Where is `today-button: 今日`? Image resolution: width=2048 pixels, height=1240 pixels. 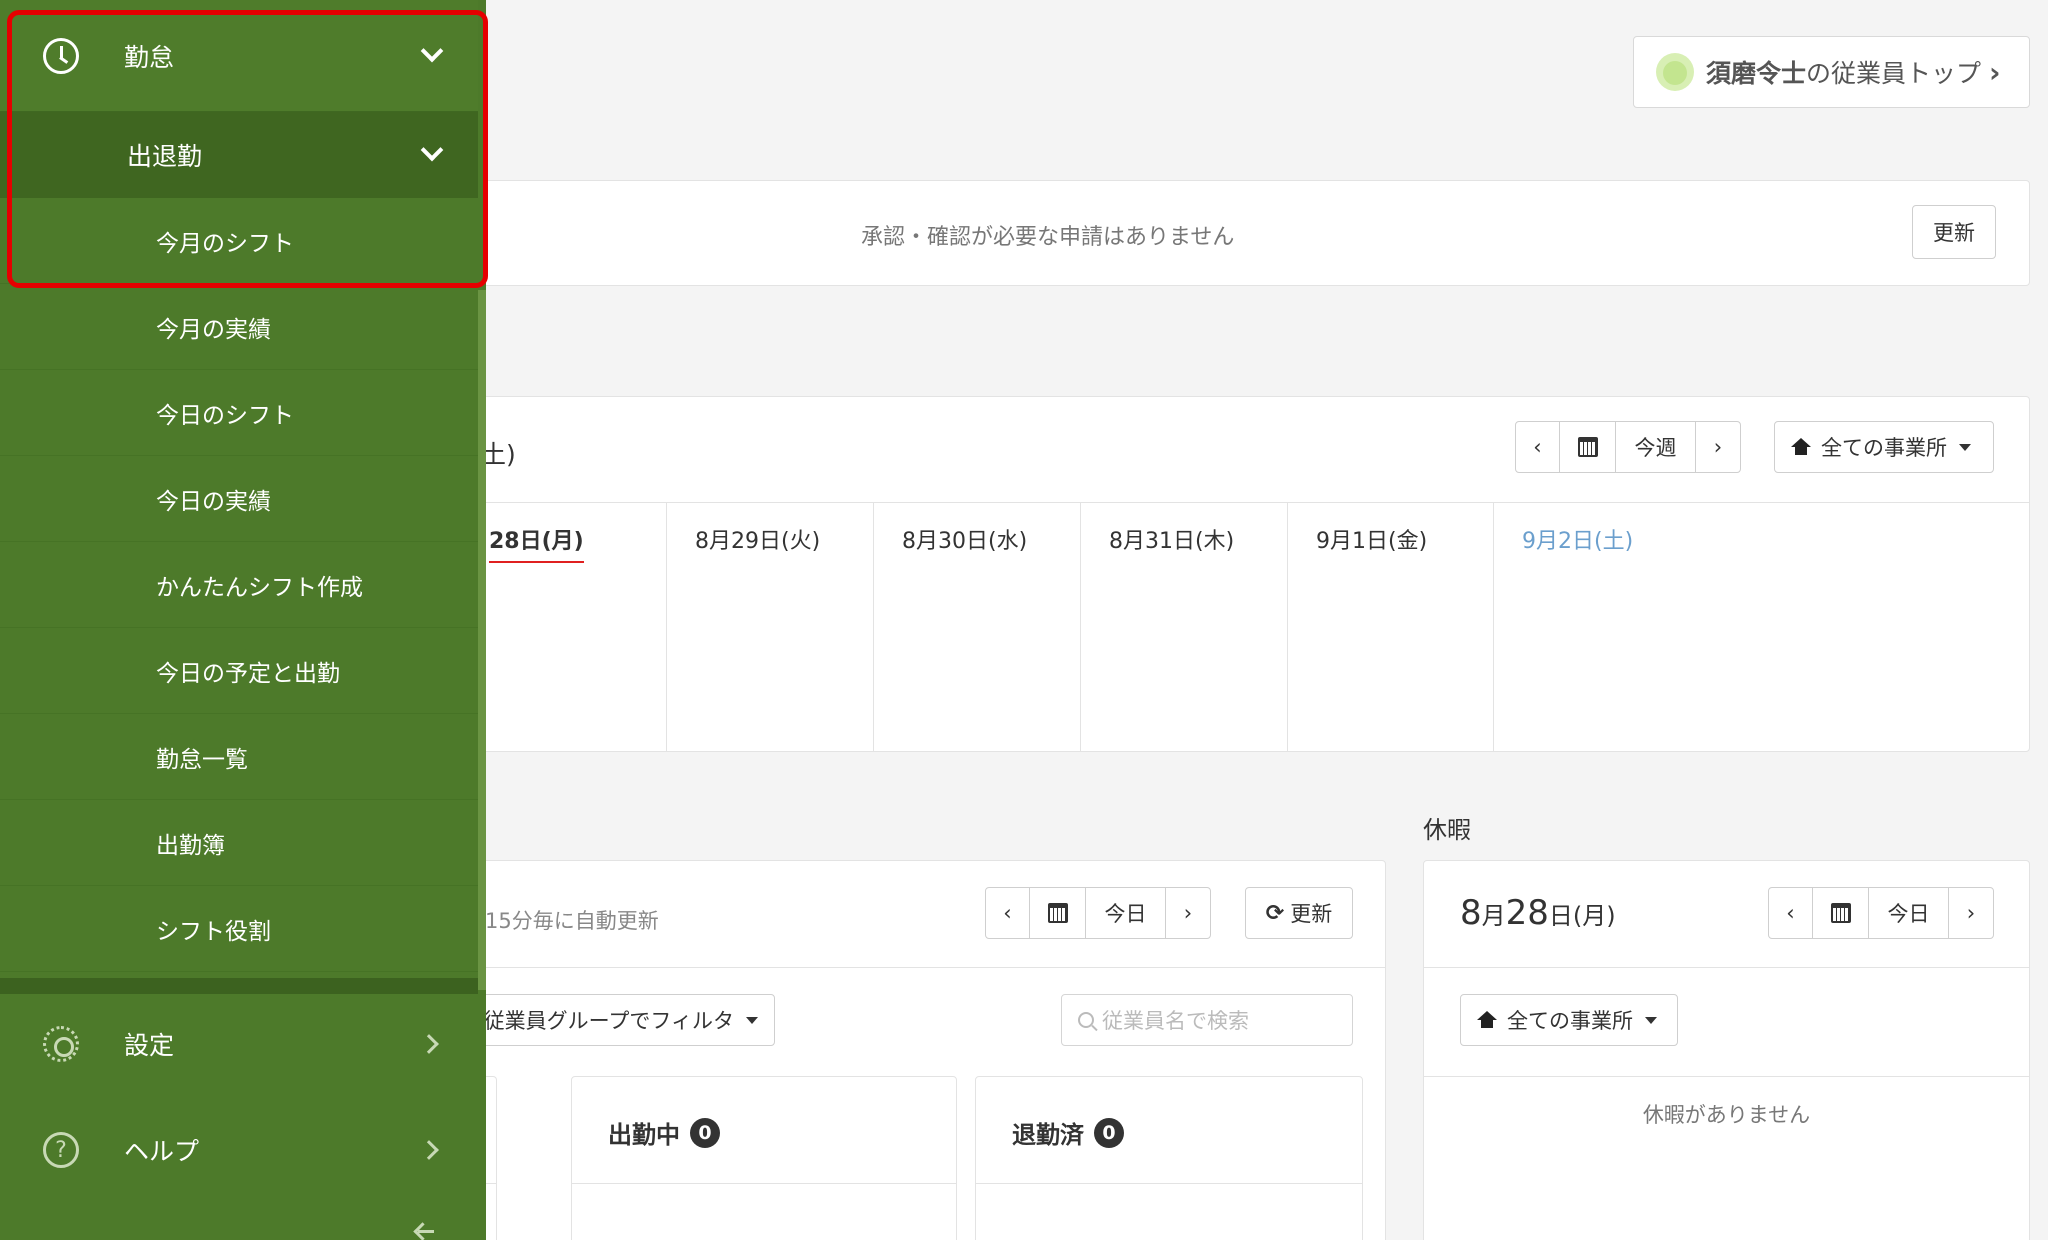
today-button: 今日 is located at coordinates (1126, 913).